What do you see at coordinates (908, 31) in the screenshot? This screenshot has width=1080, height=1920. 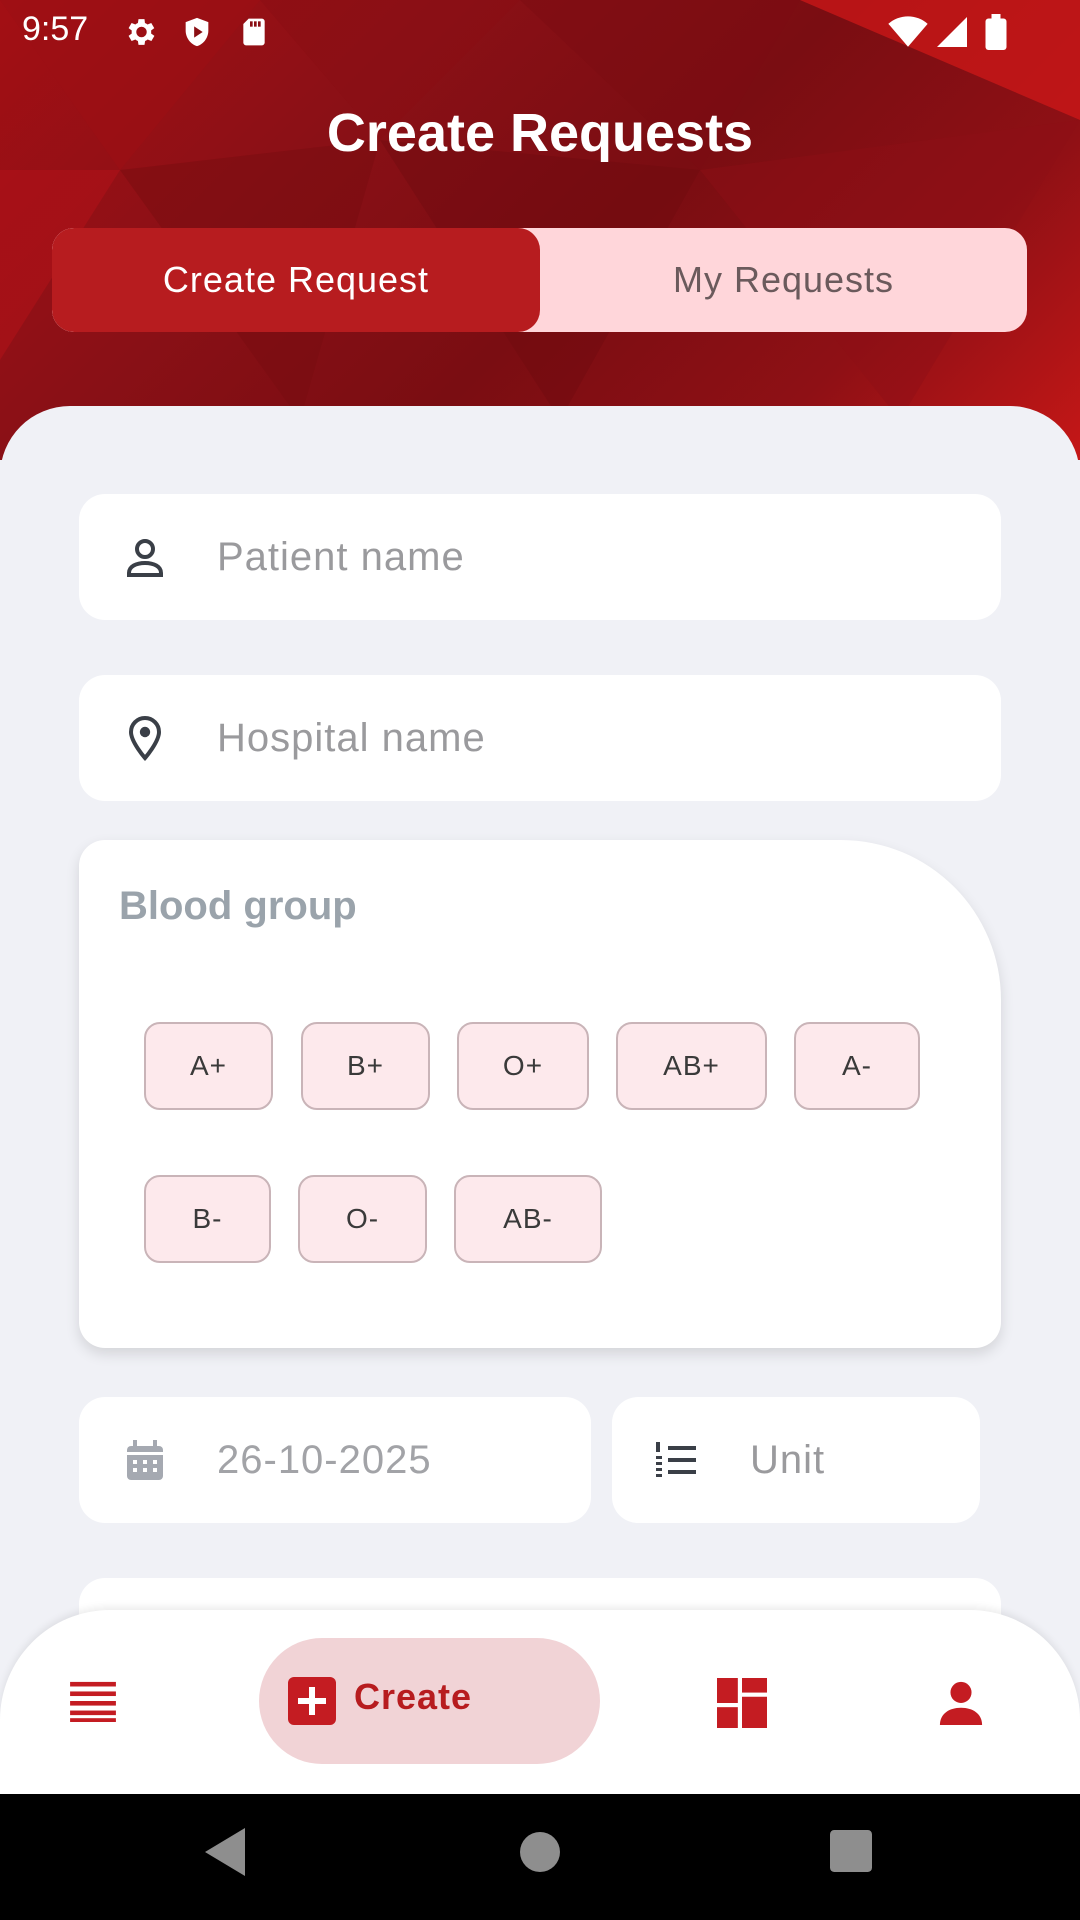 I see `wifi-icon` at bounding box center [908, 31].